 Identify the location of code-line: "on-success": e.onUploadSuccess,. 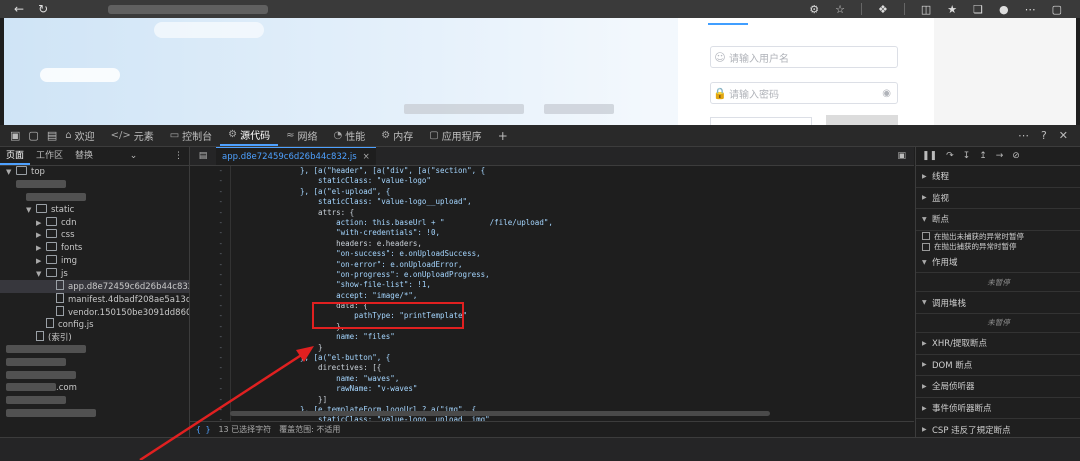
(395, 254).